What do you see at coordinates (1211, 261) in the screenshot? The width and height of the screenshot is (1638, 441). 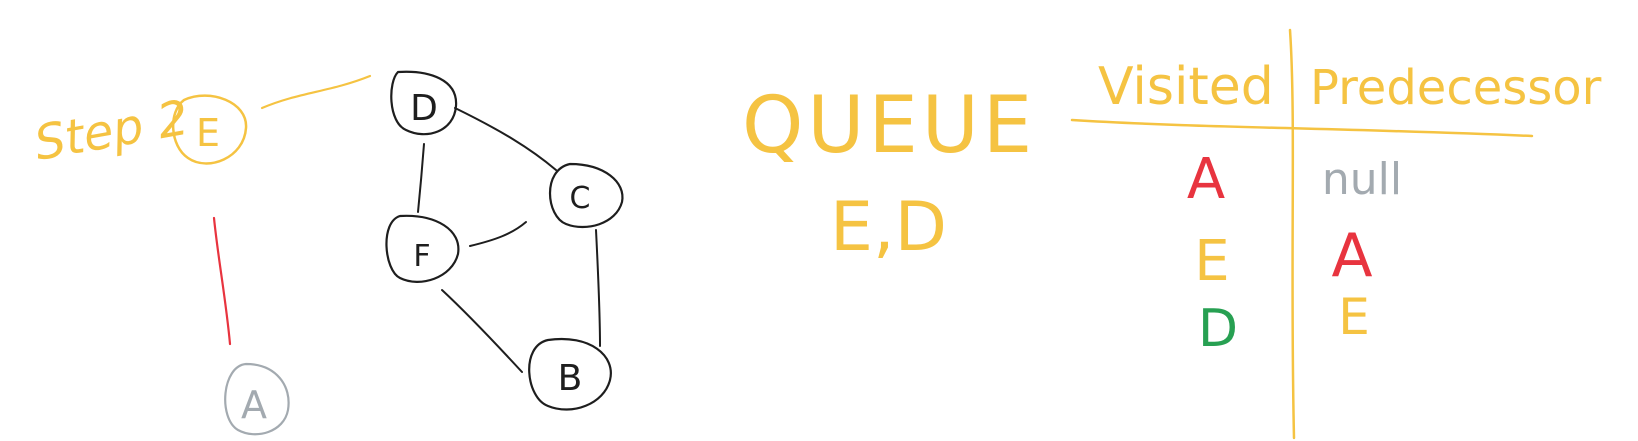 I see `visited-cell-2: E` at bounding box center [1211, 261].